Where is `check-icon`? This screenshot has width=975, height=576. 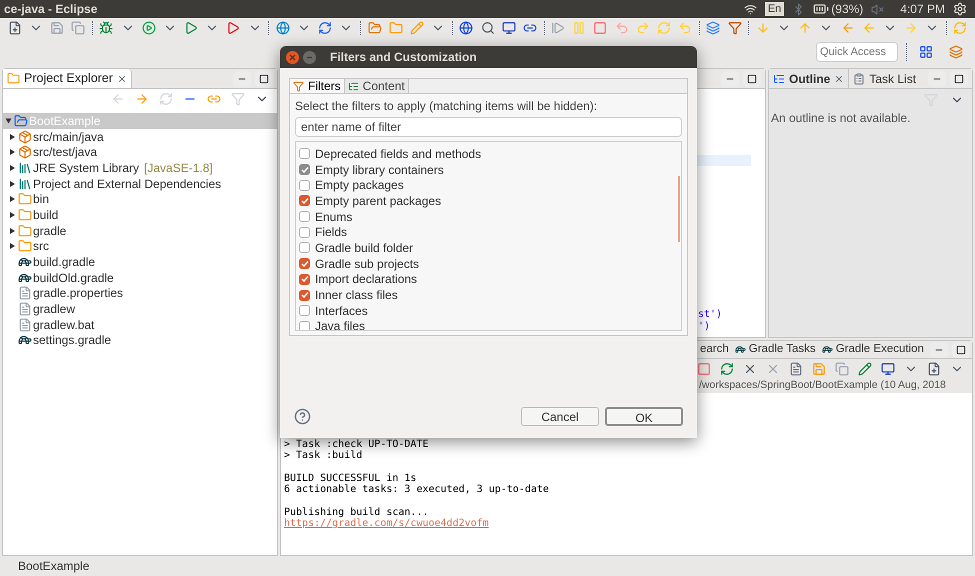
check-icon is located at coordinates (304, 200).